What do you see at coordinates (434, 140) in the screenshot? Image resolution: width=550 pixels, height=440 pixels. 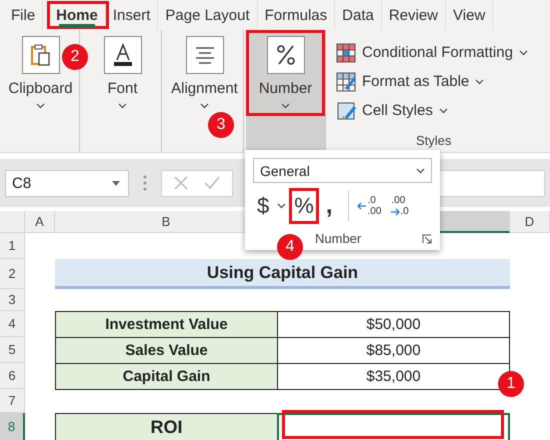 I see `group-label: Styles` at bounding box center [434, 140].